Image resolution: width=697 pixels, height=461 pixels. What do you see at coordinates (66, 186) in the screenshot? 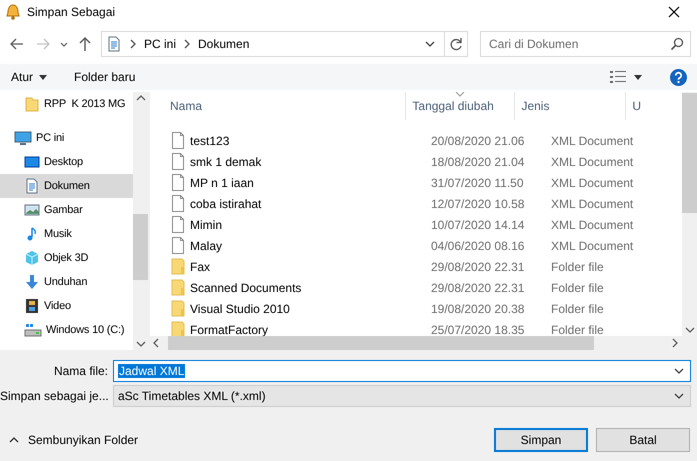
I see `sidebar-item: Dokumen` at bounding box center [66, 186].